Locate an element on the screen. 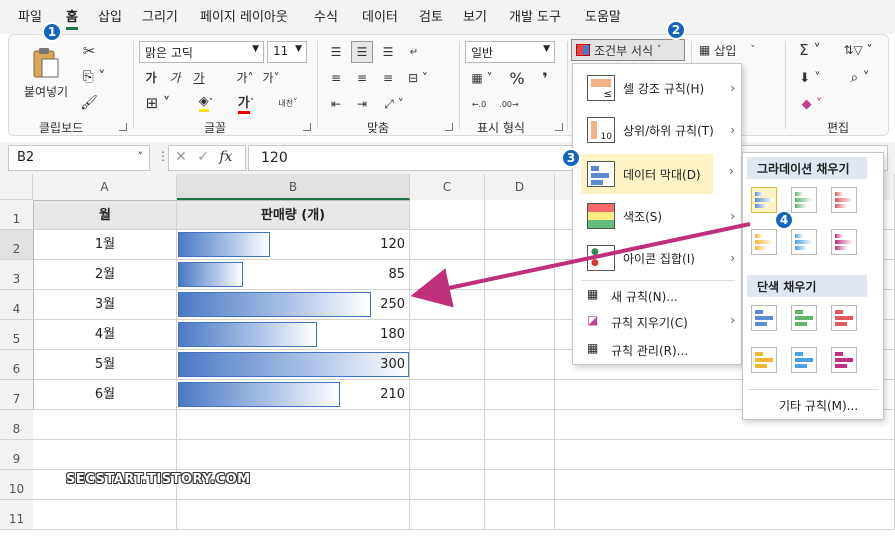  month-cell: 6월 is located at coordinates (105, 395).